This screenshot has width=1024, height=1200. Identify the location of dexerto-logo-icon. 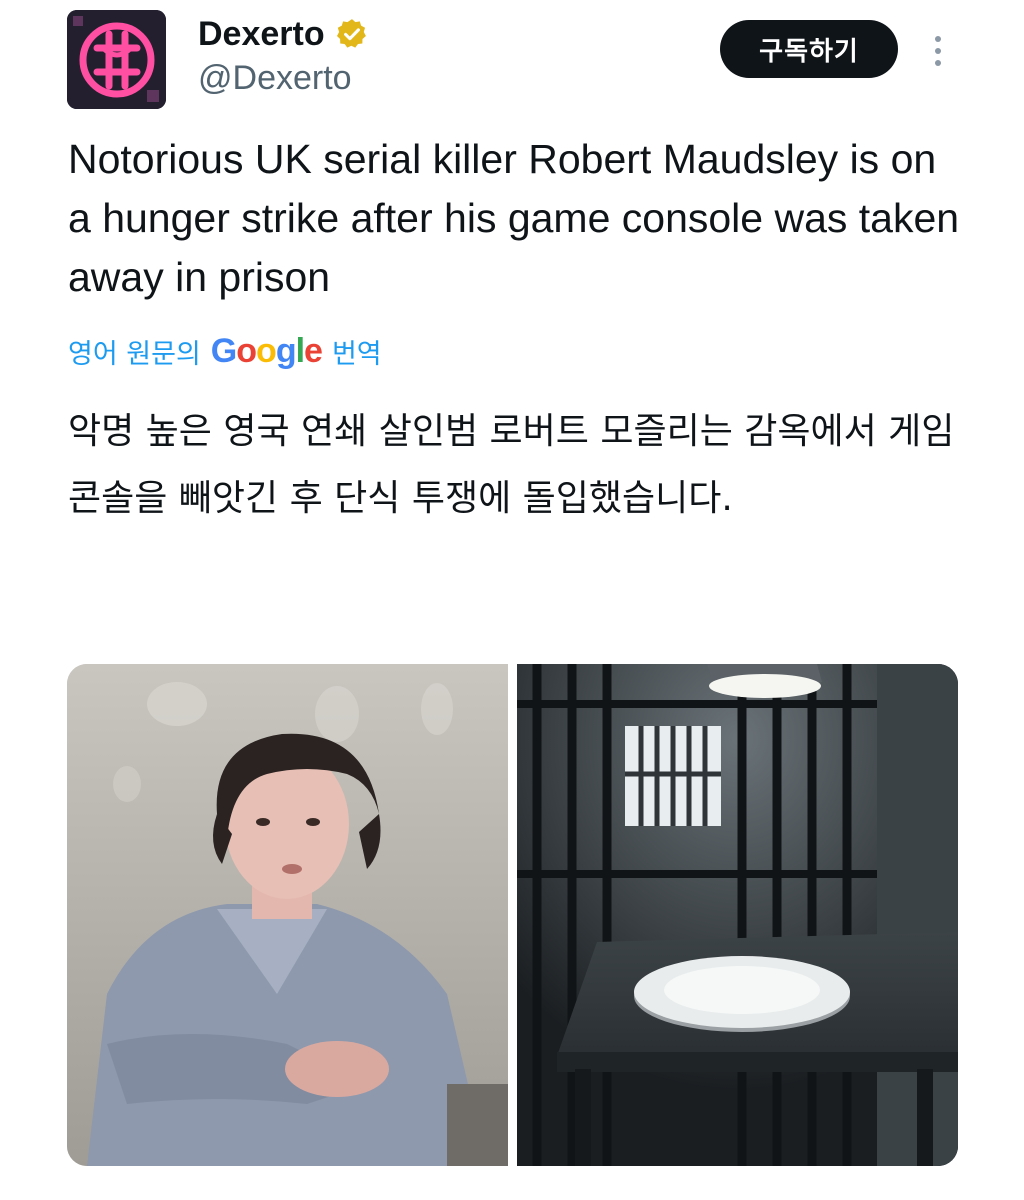
(116, 59).